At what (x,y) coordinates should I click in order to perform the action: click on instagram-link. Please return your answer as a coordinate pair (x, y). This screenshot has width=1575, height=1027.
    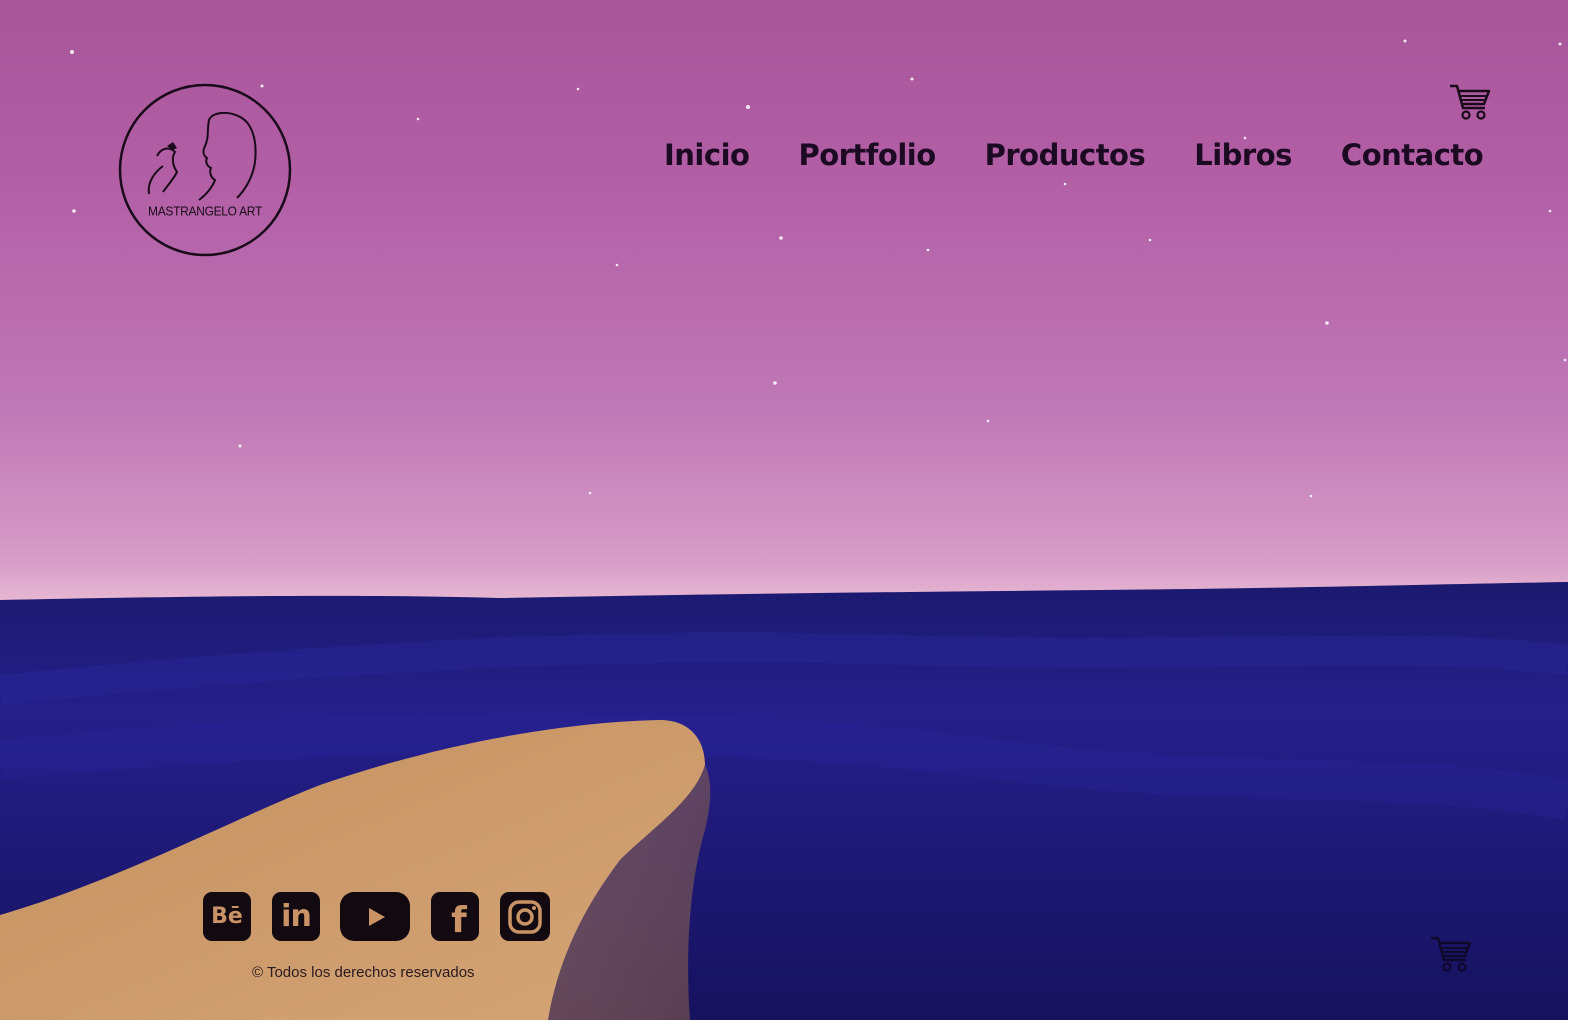
    Looking at the image, I should click on (525, 916).